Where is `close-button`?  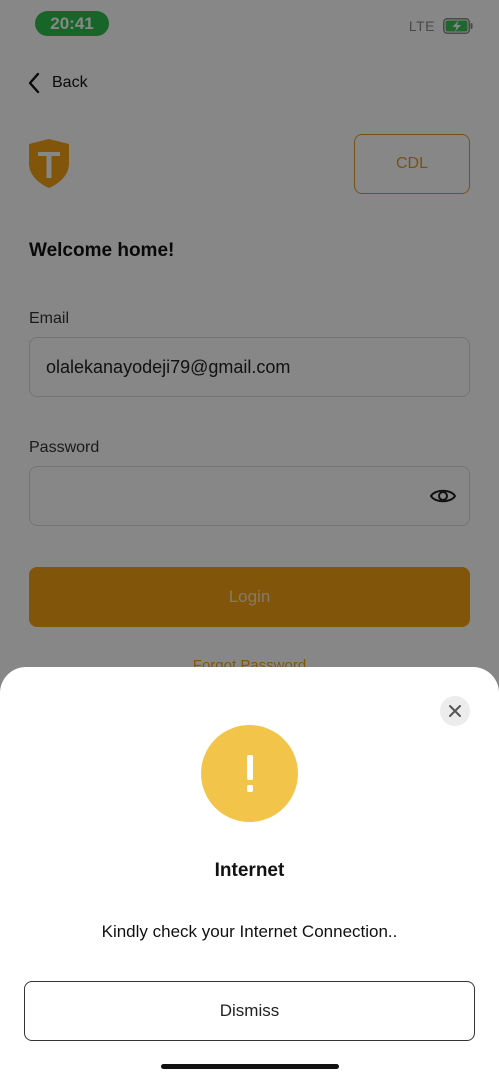
close-button is located at coordinates (455, 711).